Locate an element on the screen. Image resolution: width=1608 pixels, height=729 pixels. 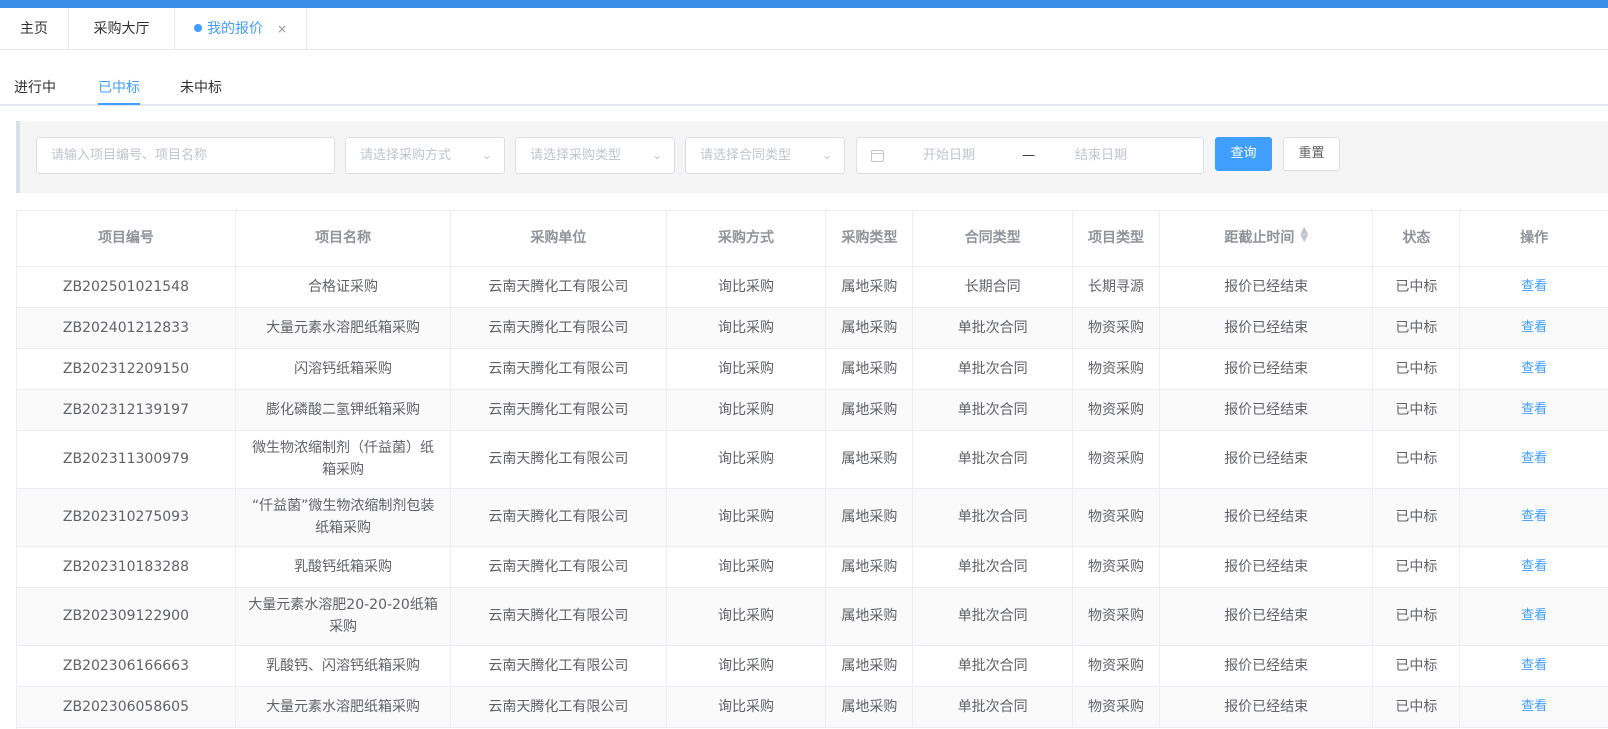
tab-my-quotes-label: 我的报价 is located at coordinates (234, 29).